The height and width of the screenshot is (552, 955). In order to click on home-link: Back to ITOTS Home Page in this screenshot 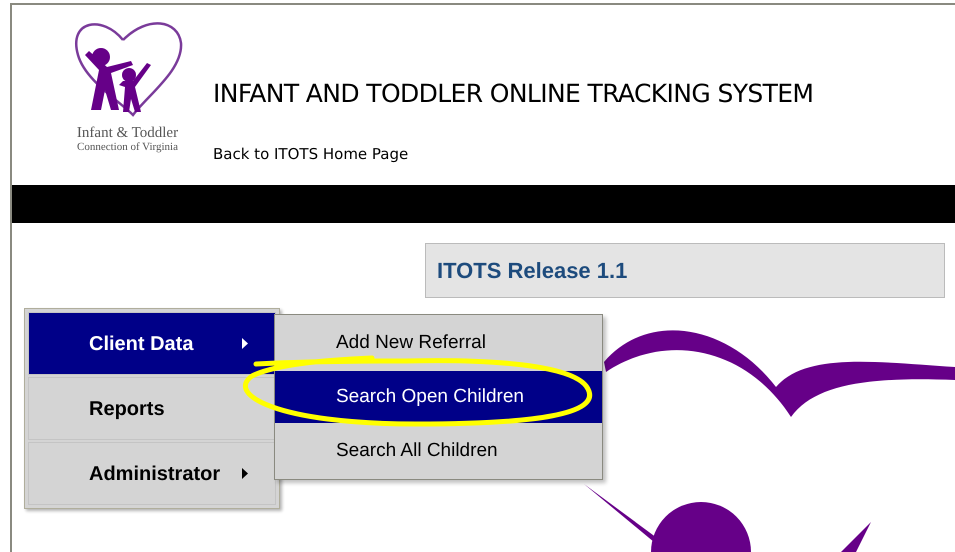, I will do `click(513, 153)`.